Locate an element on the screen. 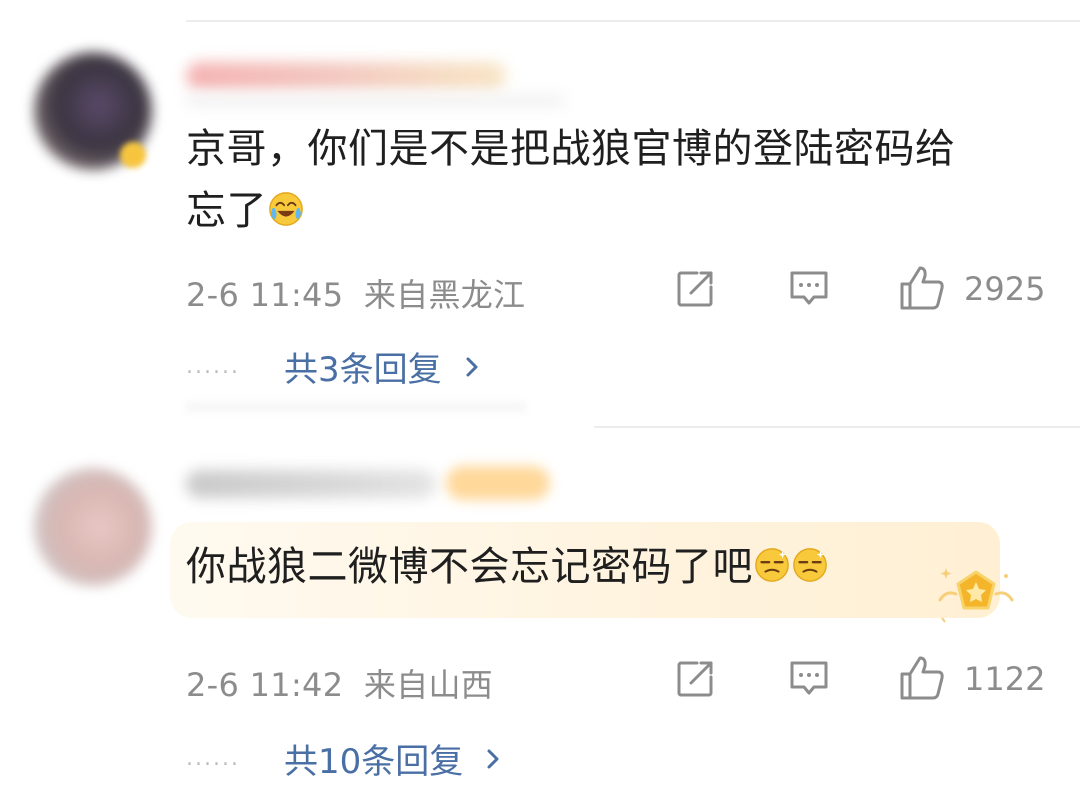 This screenshot has width=1080, height=794. share-icon is located at coordinates (695, 679).